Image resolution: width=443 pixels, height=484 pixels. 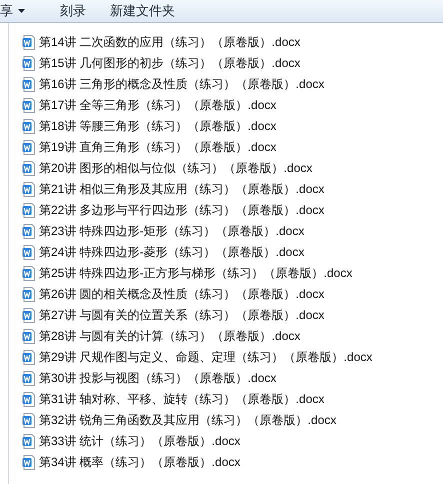 What do you see at coordinates (139, 441) in the screenshot?
I see `file-name: 第33讲 统计（练习）（原卷版）.docx` at bounding box center [139, 441].